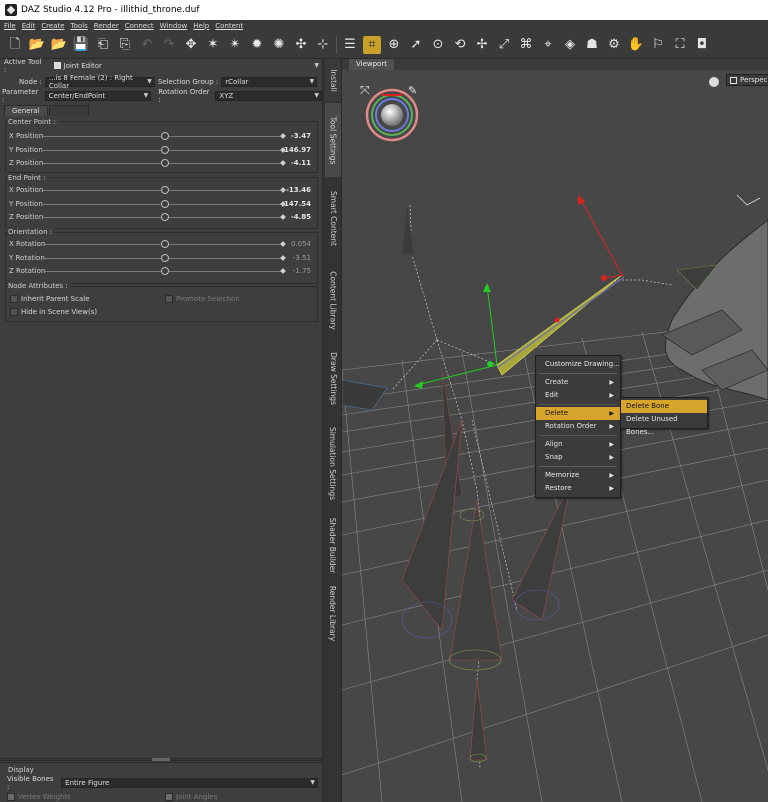 The height and width of the screenshot is (802, 768). Describe the element at coordinates (213, 45) in the screenshot. I see `light-tool-icon: ✶` at that location.